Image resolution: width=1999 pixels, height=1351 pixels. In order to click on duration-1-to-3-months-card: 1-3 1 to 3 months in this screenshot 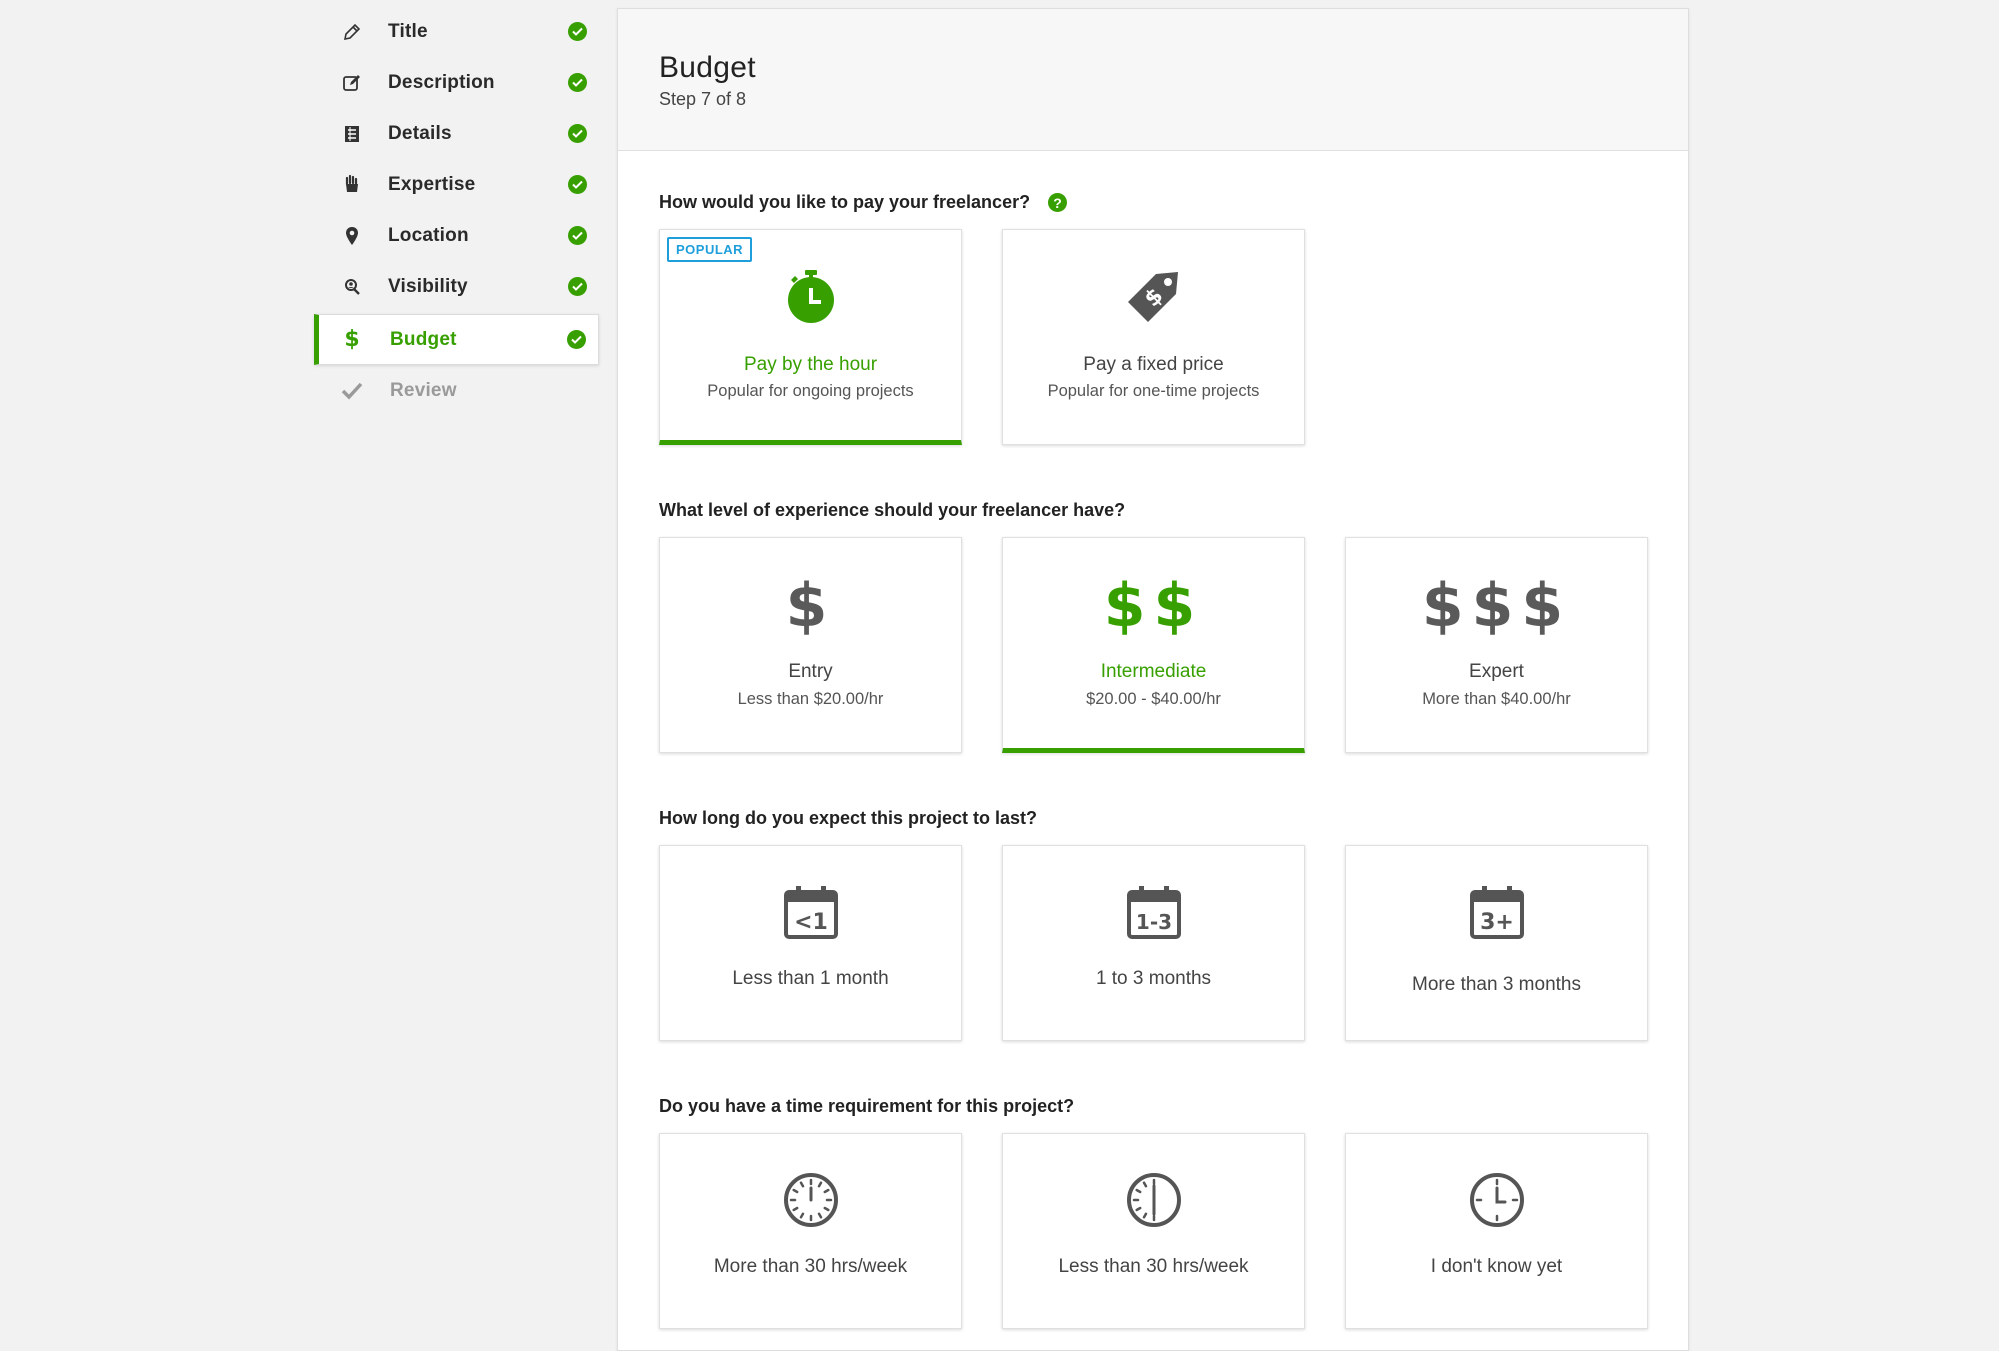, I will do `click(1153, 943)`.